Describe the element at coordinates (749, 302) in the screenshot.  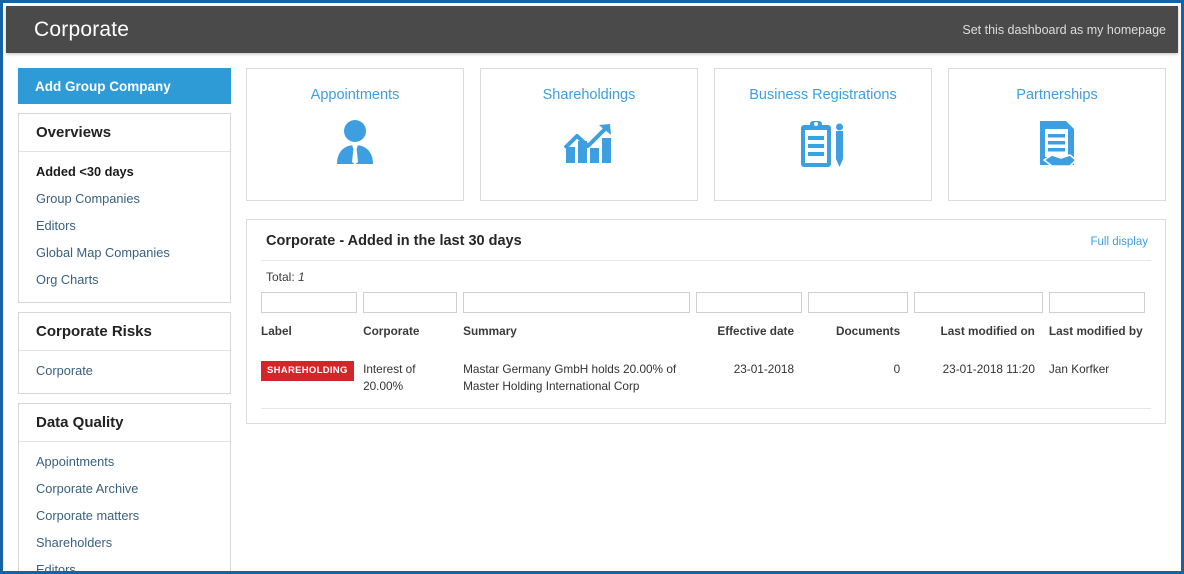
I see `filter-input-effective-date` at that location.